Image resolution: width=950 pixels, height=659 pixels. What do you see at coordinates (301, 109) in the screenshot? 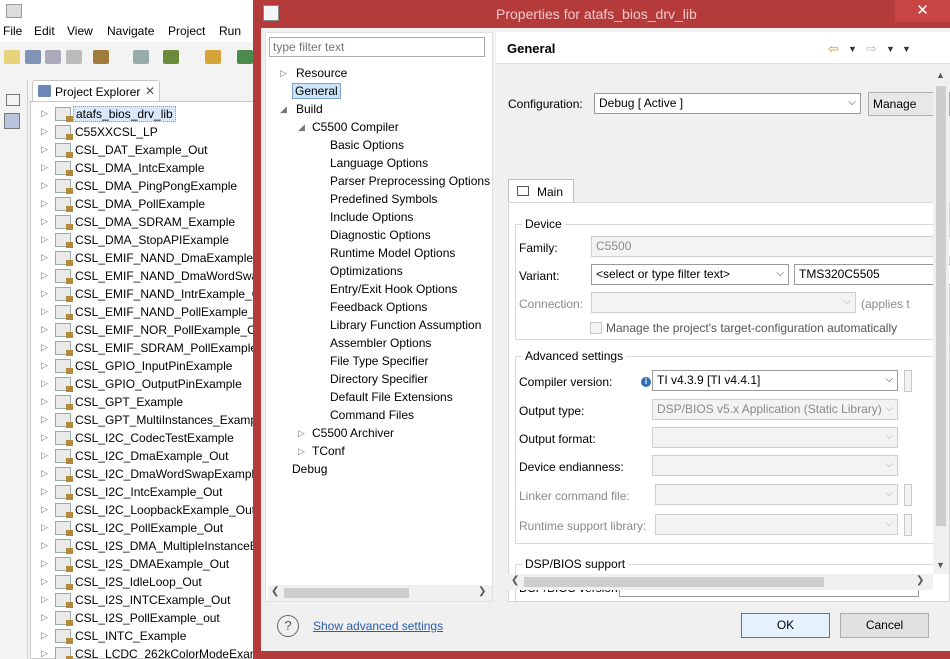
I see `tree-item-build: ◢ Build` at bounding box center [301, 109].